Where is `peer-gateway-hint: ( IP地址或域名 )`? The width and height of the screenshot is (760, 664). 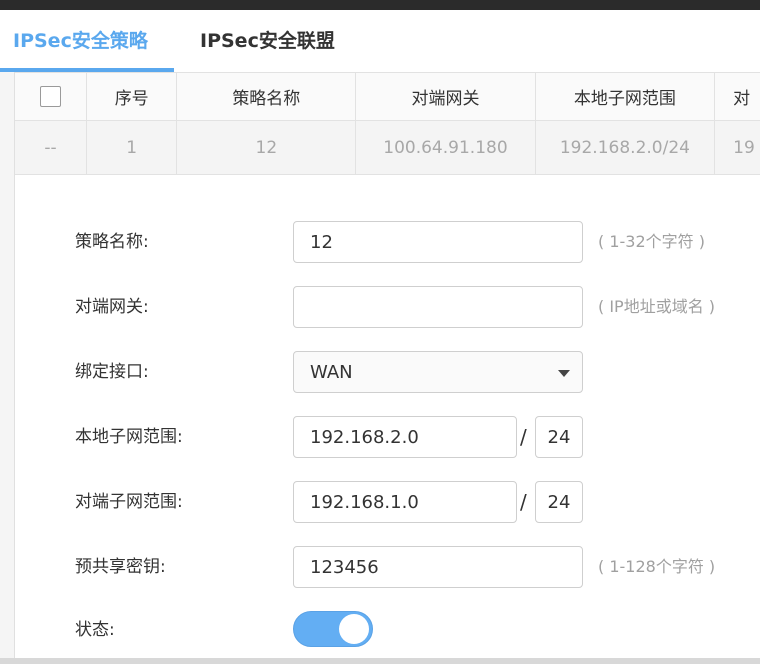 peer-gateway-hint: ( IP地址或域名 ) is located at coordinates (657, 306).